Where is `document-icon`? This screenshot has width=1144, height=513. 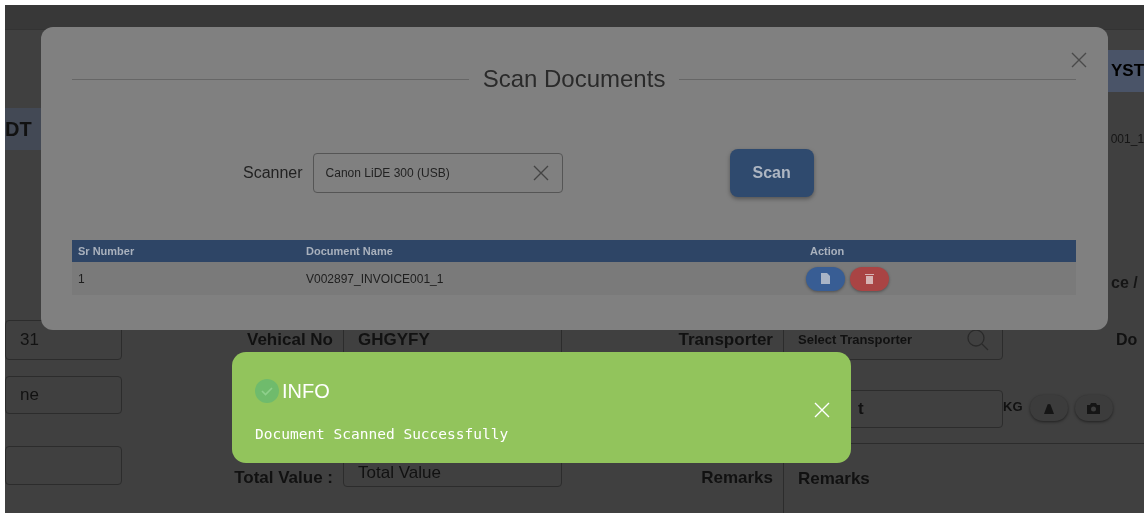
document-icon is located at coordinates (825, 278).